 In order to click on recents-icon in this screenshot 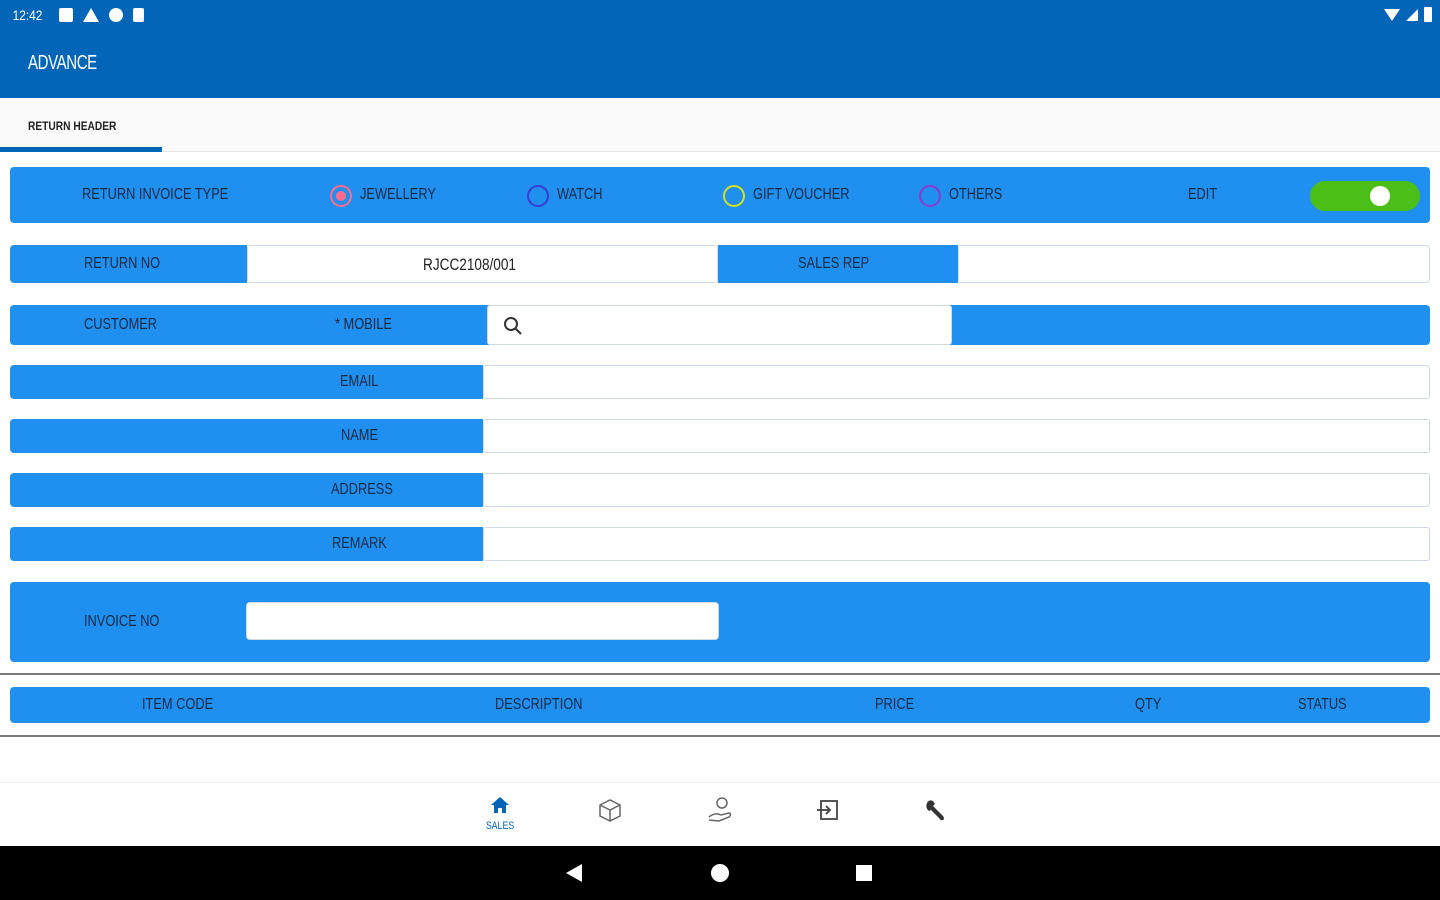, I will do `click(864, 873)`.